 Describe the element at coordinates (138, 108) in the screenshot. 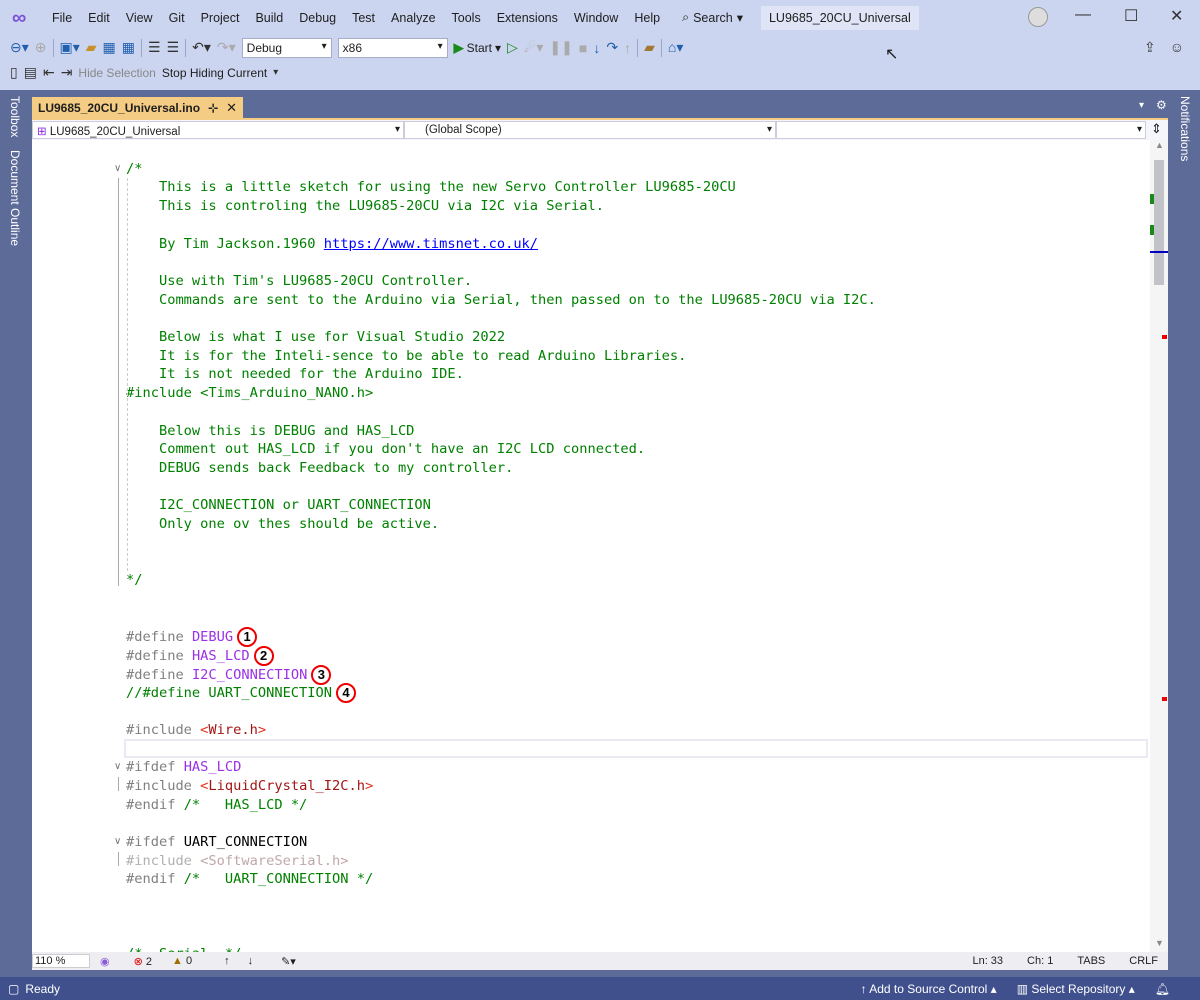

I see `tab-file: LU9685_20CU_Universal.ino ⊹ ✕` at that location.